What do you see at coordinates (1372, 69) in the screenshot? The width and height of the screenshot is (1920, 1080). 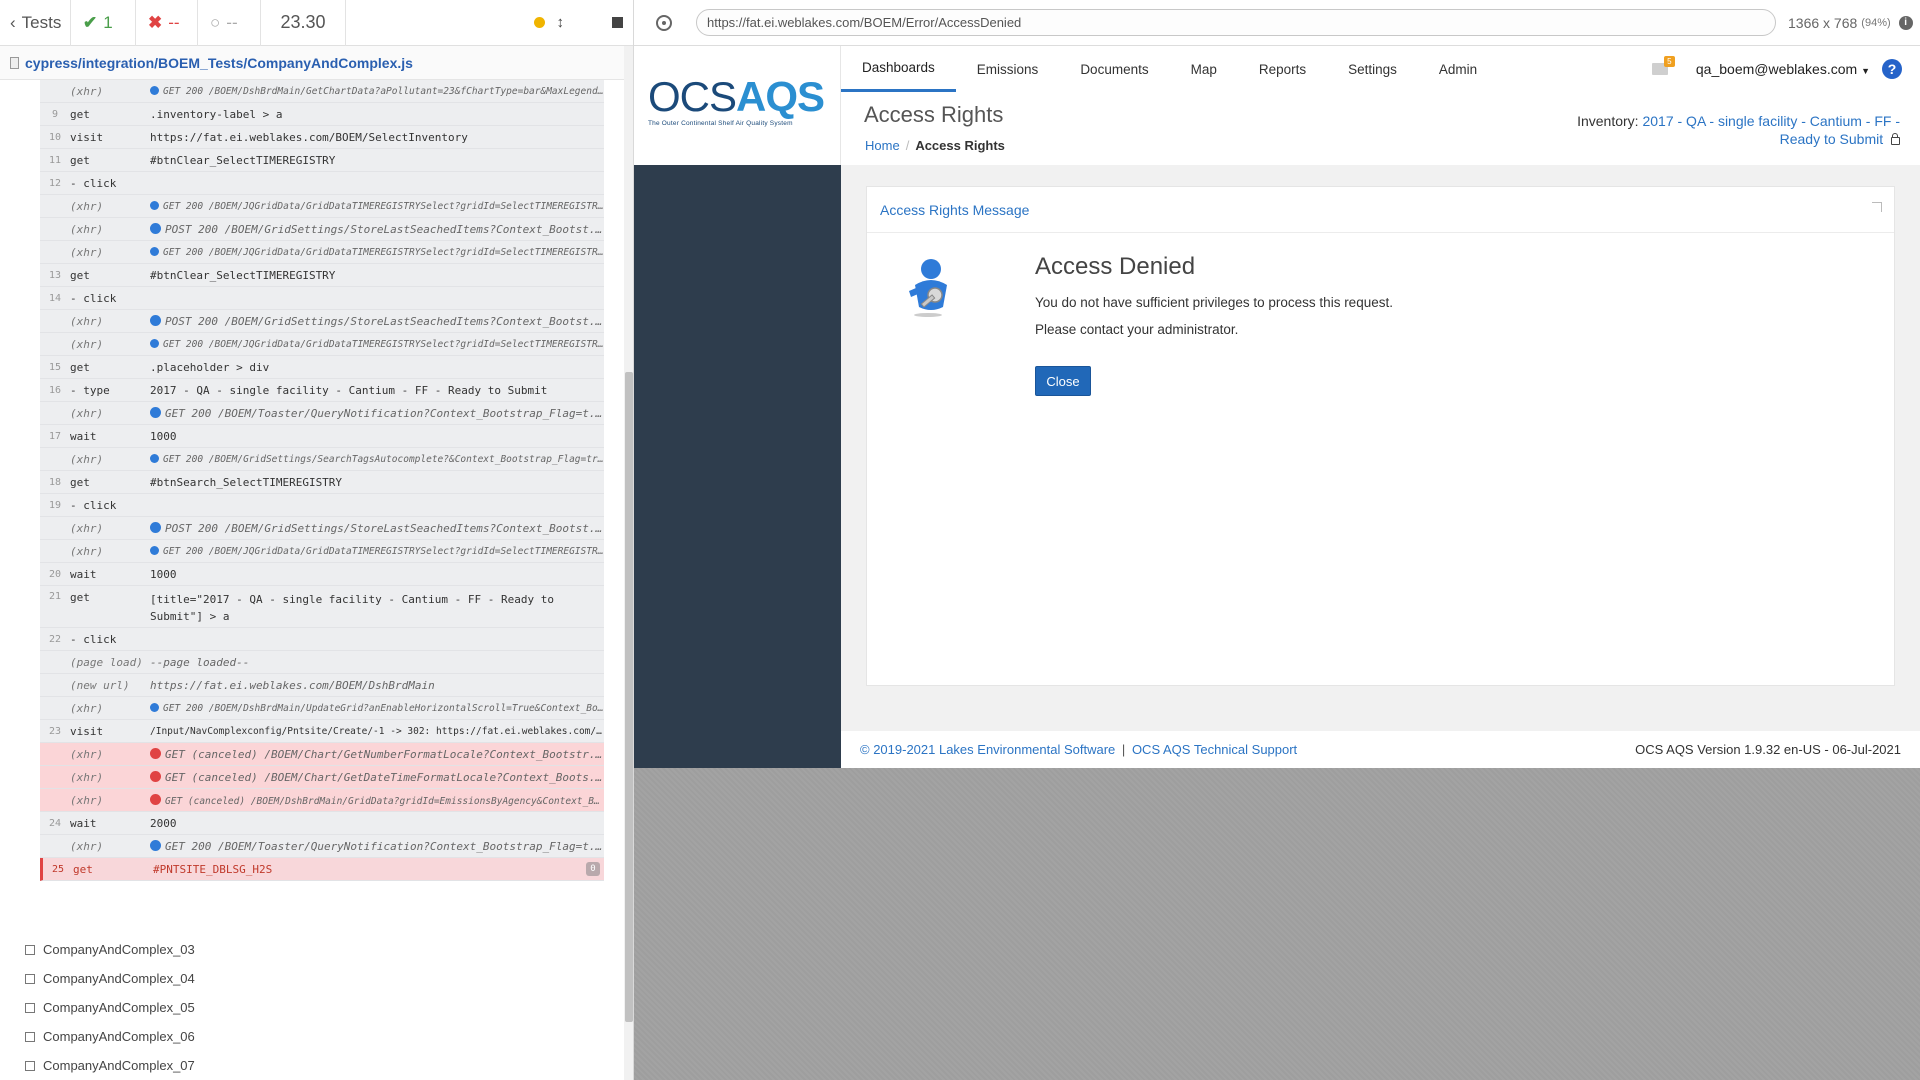 I see `nav-settings: Settings` at bounding box center [1372, 69].